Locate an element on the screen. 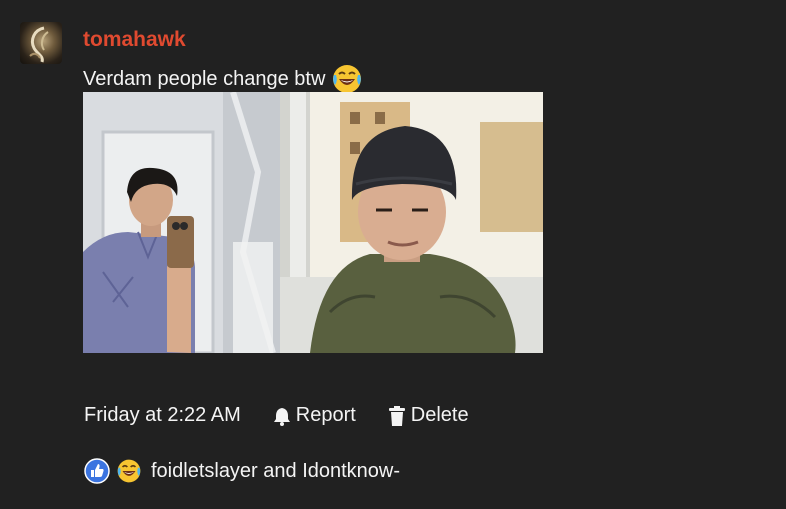 This screenshot has height=509, width=786. delete-label: Delete is located at coordinates (439, 415).